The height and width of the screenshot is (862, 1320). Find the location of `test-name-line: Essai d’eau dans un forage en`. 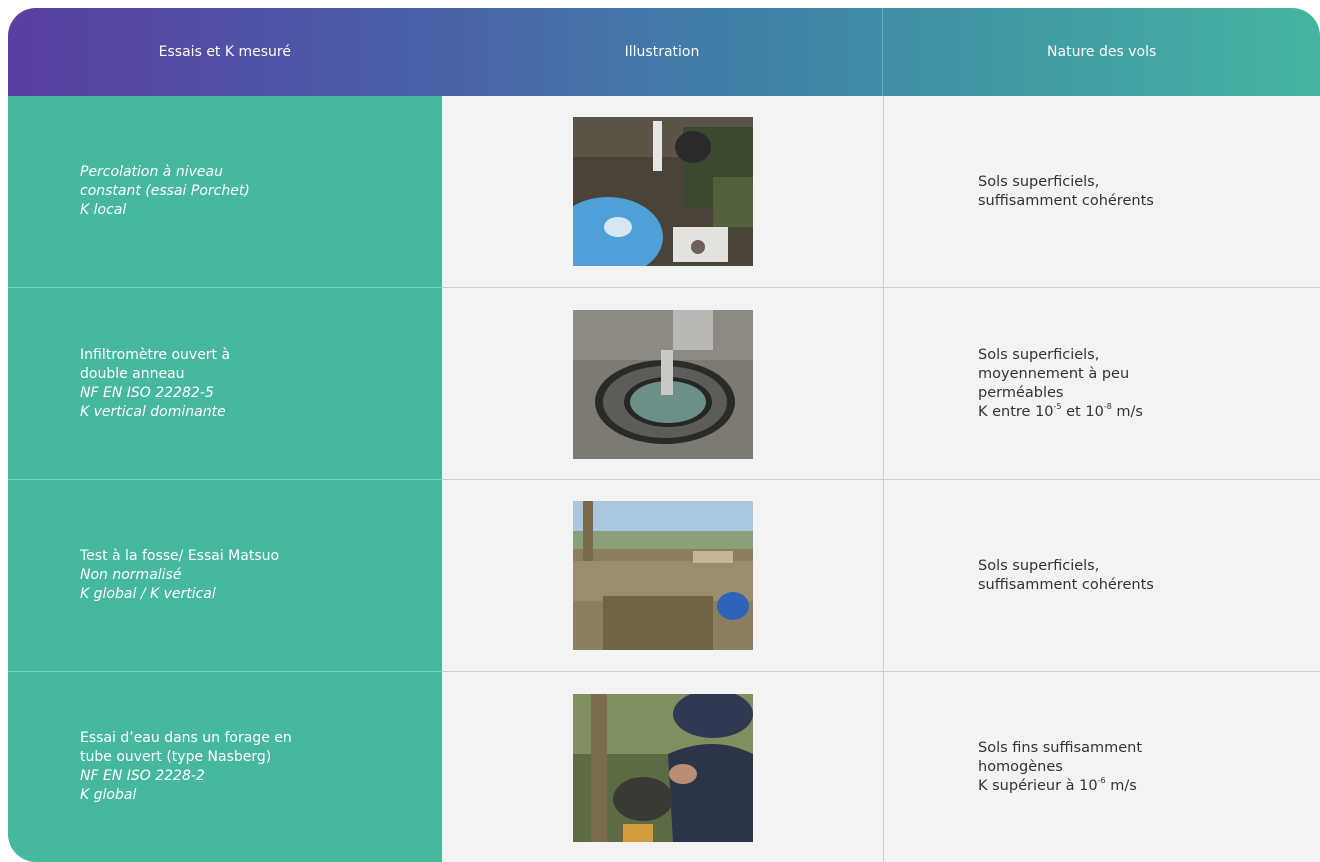

test-name-line: Essai d’eau dans un forage en is located at coordinates (186, 738).